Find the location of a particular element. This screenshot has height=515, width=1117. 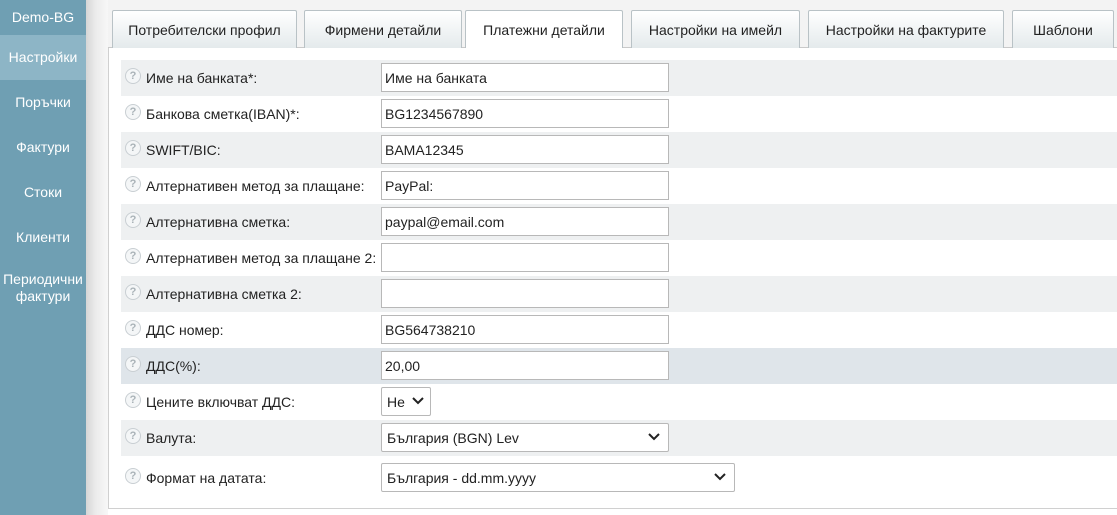

sidebar-item-settings: Настройки is located at coordinates (43, 57).